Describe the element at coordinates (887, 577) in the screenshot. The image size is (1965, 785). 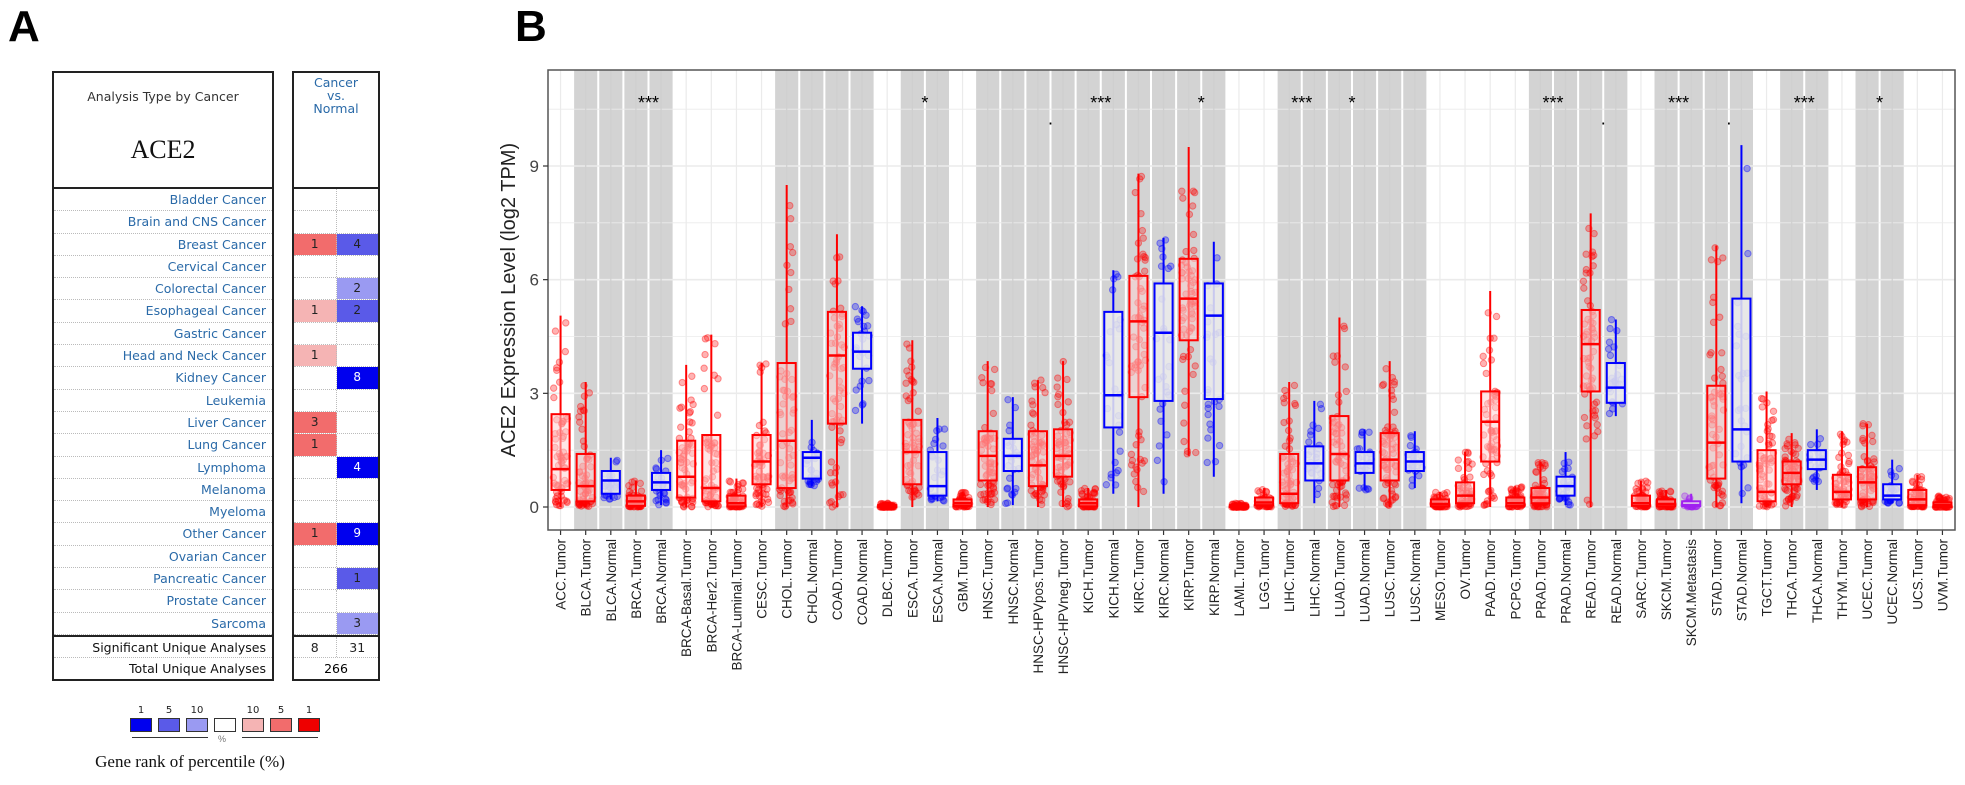
I see `x-tick-label: DLBC.Tumor` at that location.